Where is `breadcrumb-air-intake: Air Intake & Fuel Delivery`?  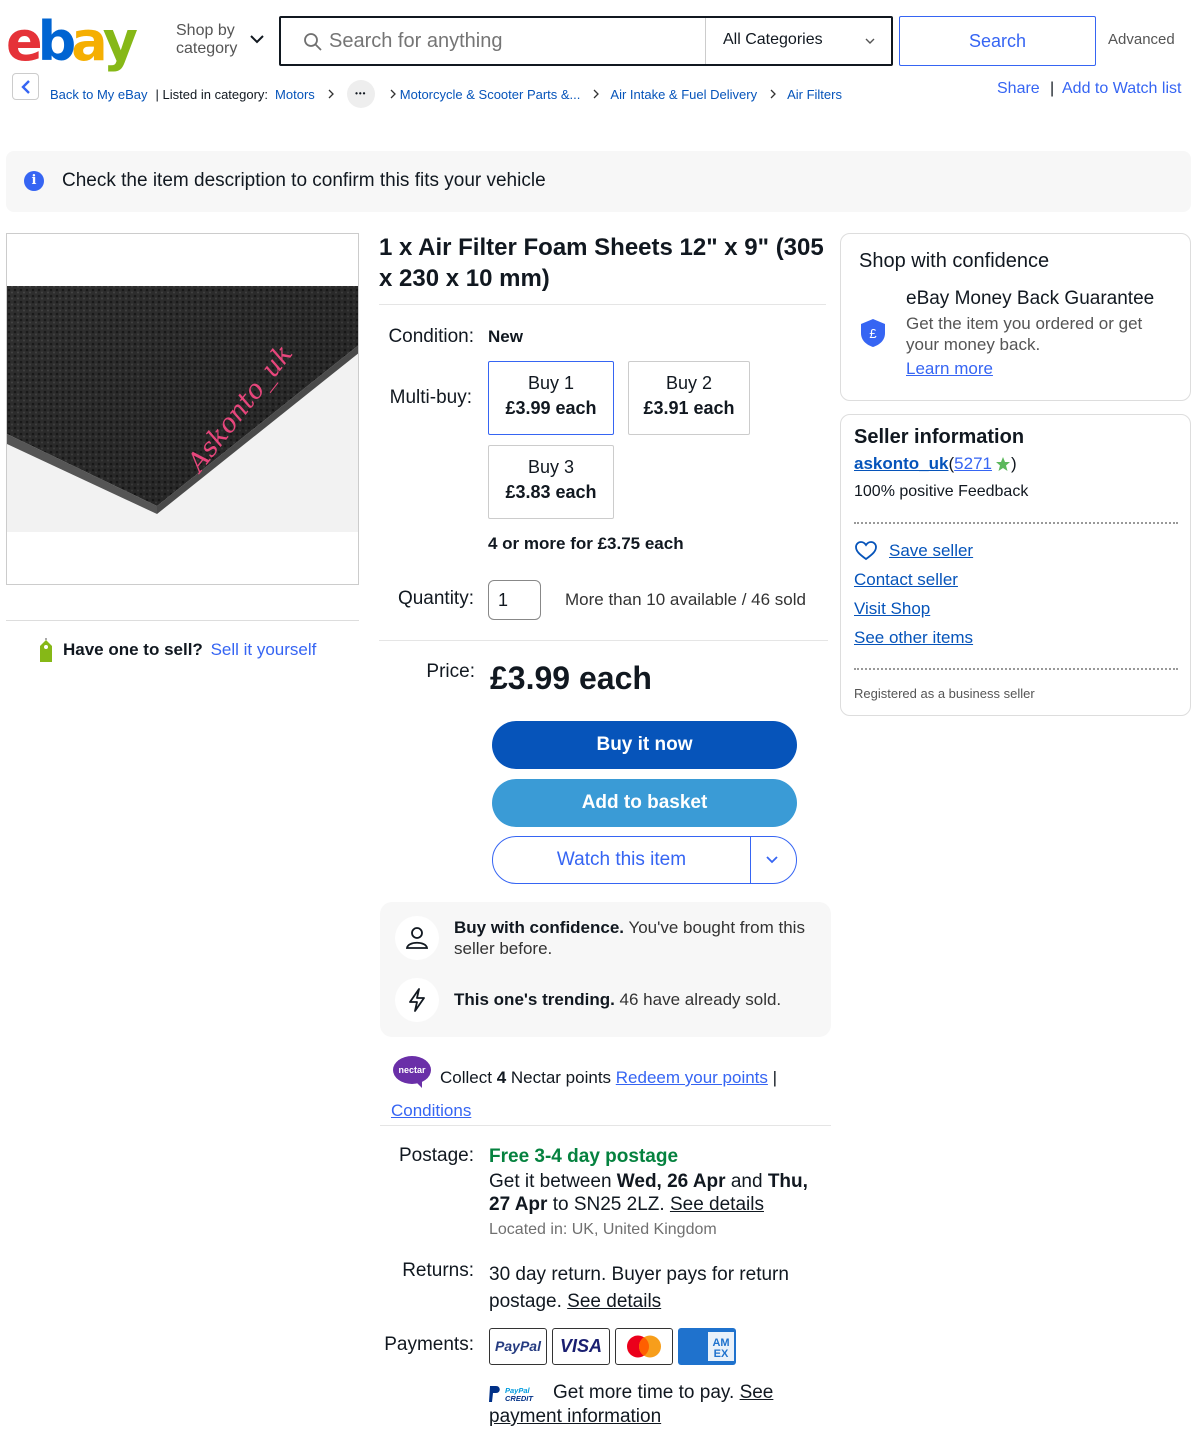 breadcrumb-air-intake: Air Intake & Fuel Delivery is located at coordinates (683, 94).